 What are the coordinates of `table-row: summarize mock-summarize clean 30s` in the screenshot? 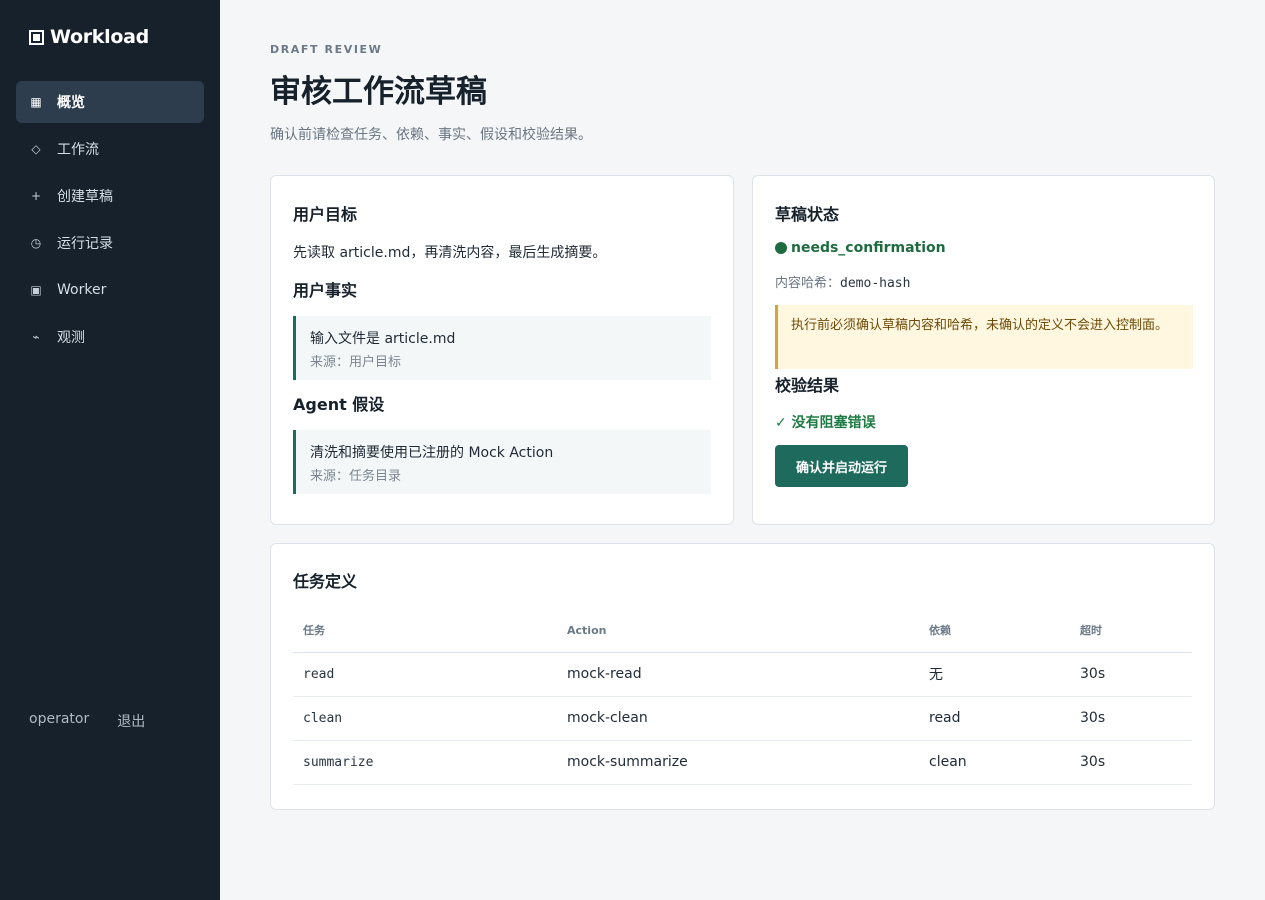 It's located at (742, 762).